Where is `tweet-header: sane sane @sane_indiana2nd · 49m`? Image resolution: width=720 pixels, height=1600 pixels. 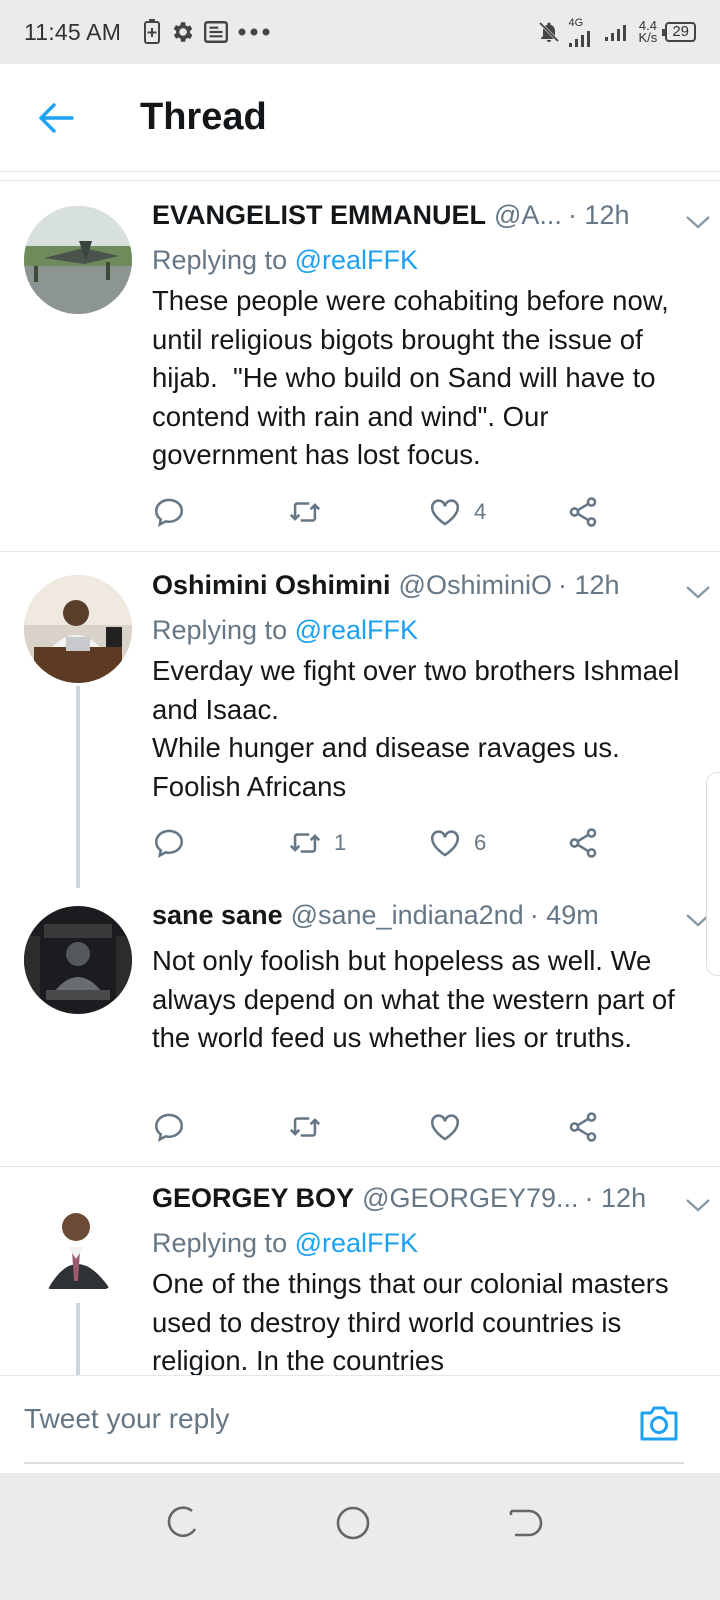 tweet-header: sane sane @sane_indiana2nd · 49m is located at coordinates (426, 920).